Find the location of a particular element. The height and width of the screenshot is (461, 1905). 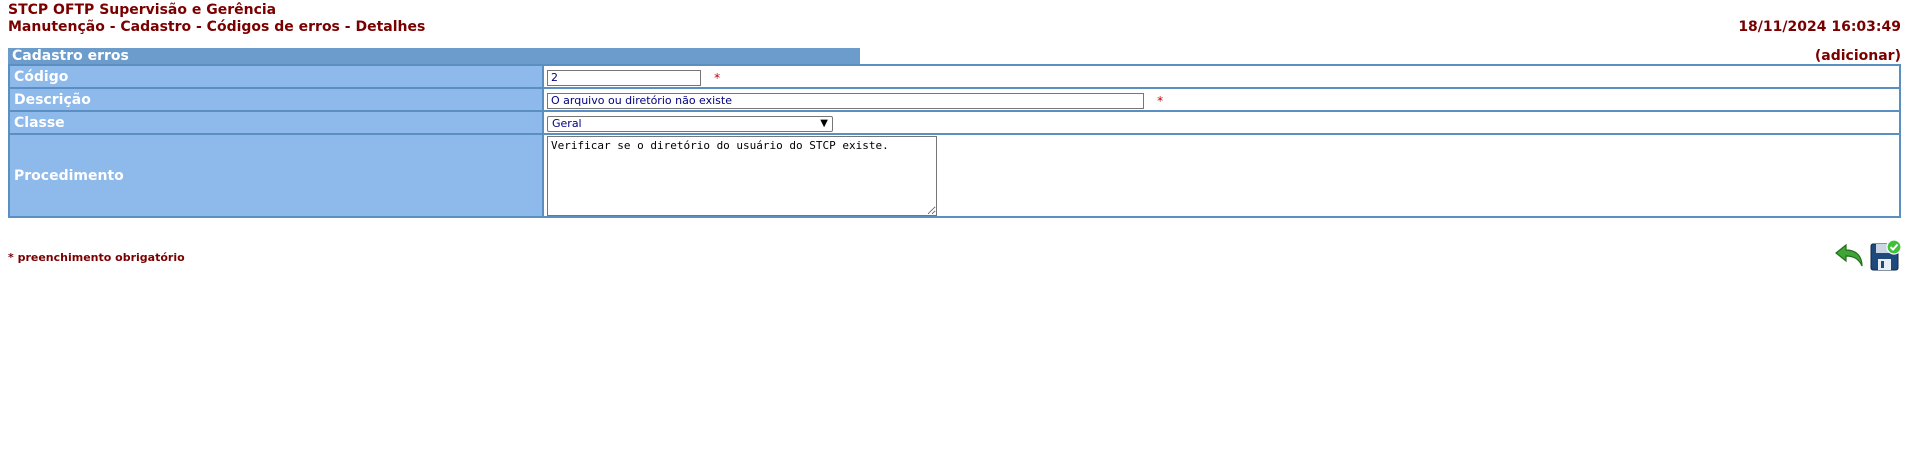

classe-selected-value: Geral is located at coordinates (567, 123).